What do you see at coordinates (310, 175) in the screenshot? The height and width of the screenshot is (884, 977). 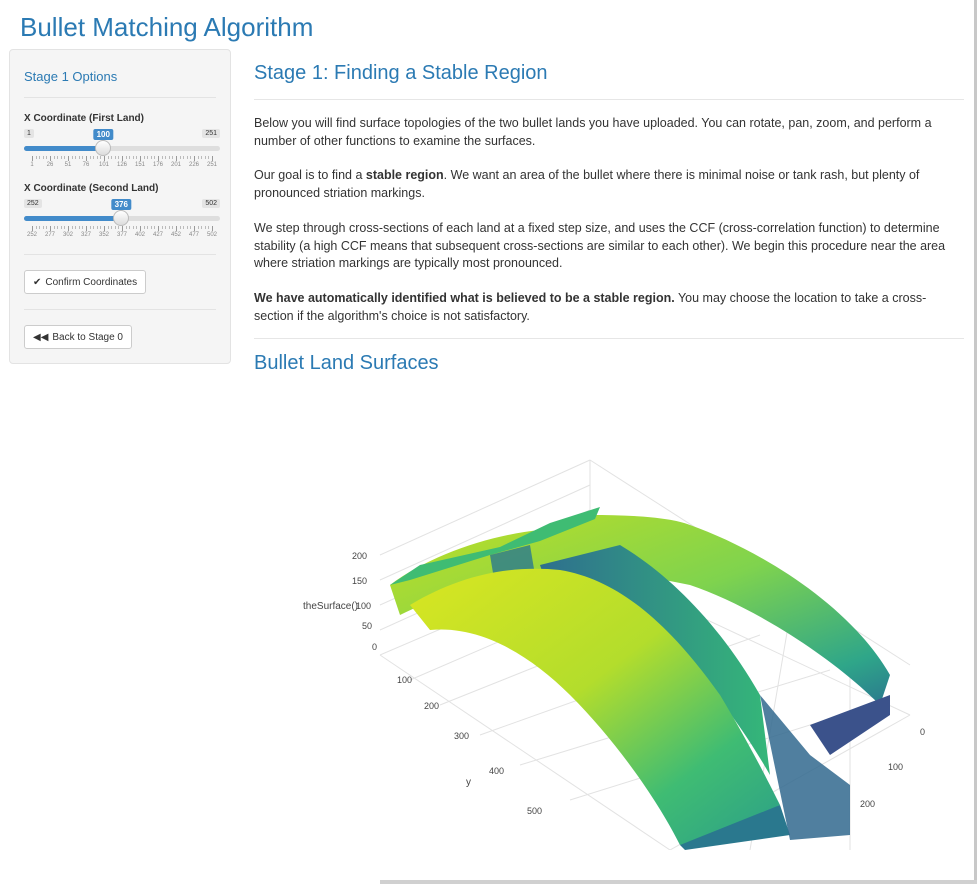 I see `goal-text: Our goal is to find a` at bounding box center [310, 175].